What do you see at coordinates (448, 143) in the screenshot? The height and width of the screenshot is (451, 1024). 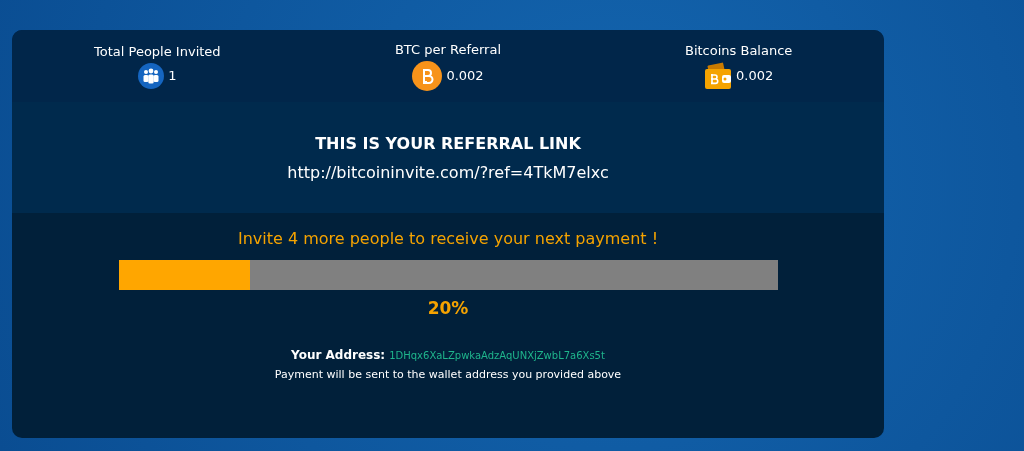 I see `link-title: THIS IS YOUR REFERRAL LINK` at bounding box center [448, 143].